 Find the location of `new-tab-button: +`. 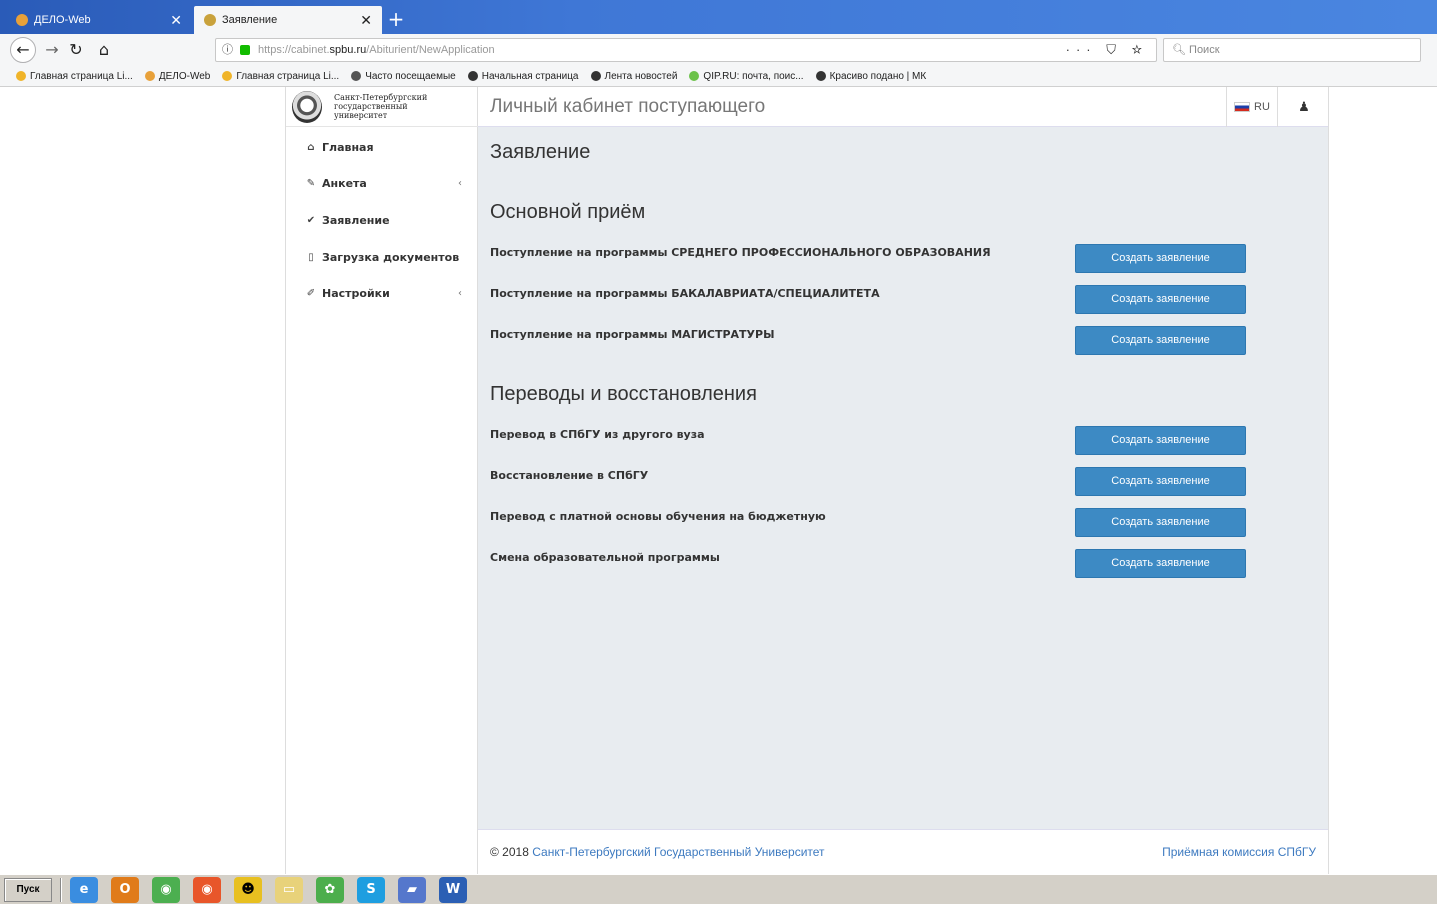

new-tab-button: + is located at coordinates (396, 20).